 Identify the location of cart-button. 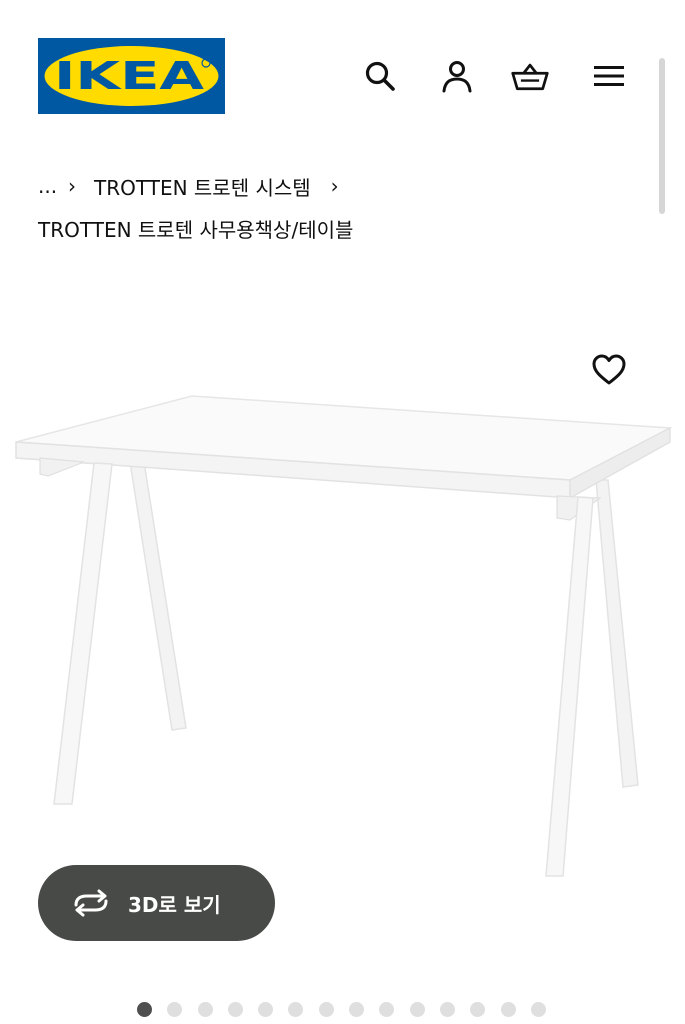
(530, 76).